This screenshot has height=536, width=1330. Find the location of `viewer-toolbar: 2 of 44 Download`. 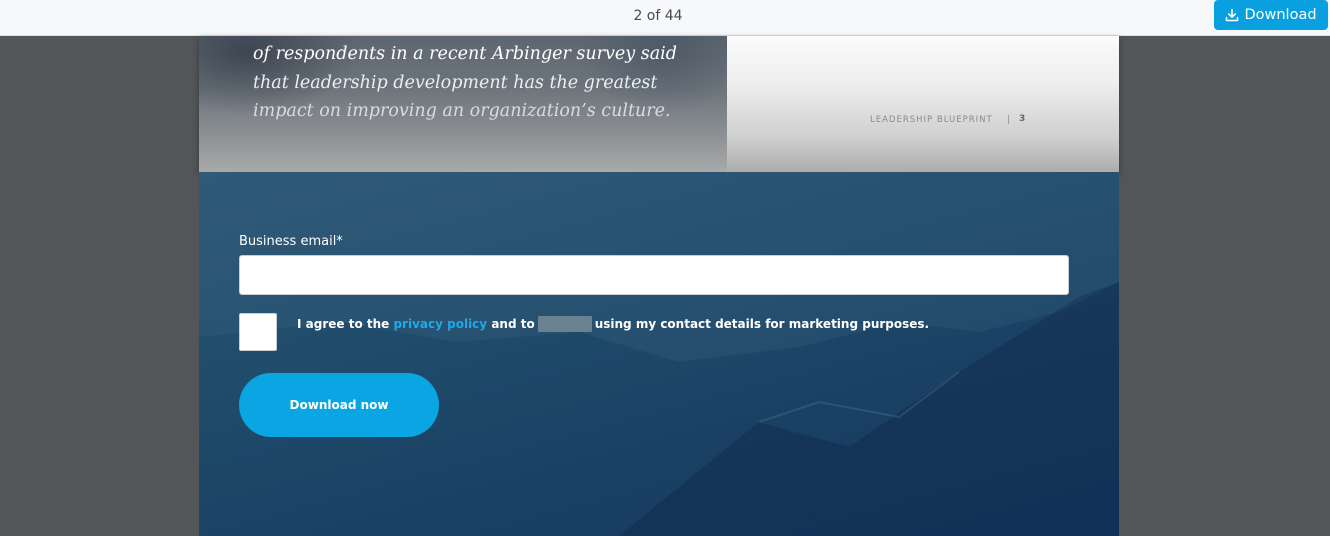

viewer-toolbar: 2 of 44 Download is located at coordinates (665, 18).